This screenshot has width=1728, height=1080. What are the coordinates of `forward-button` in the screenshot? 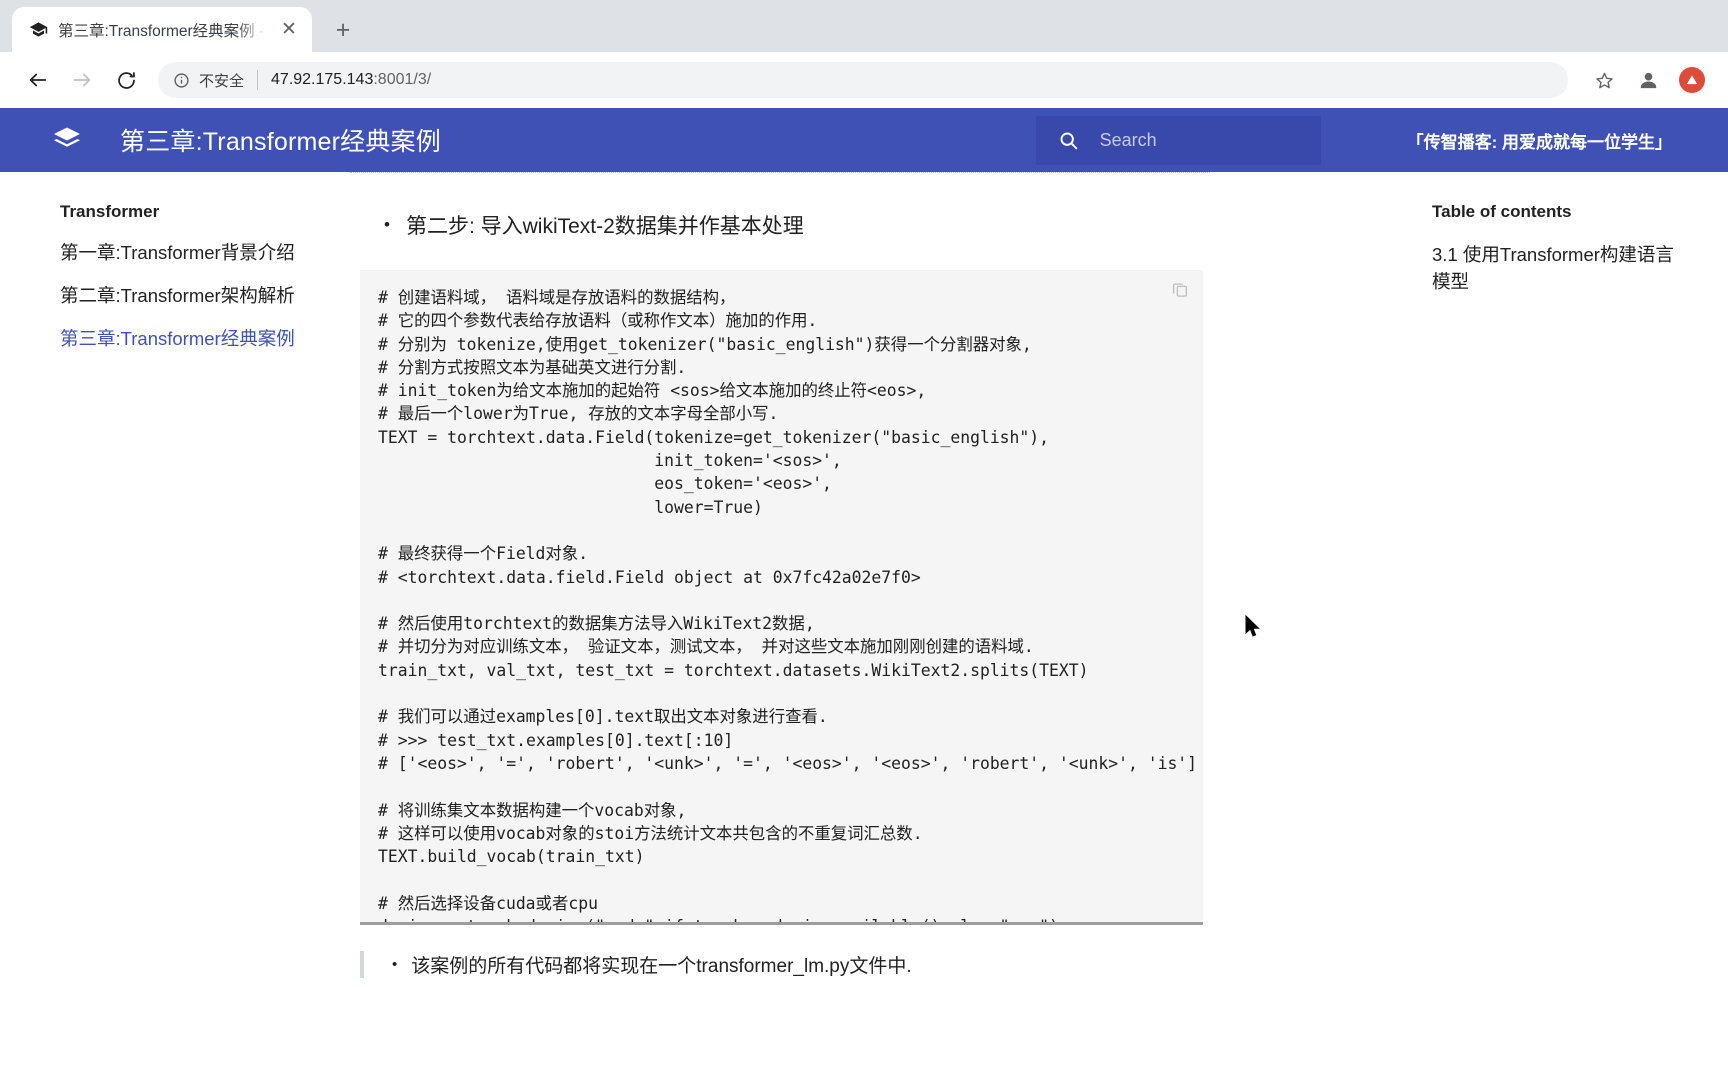 It's located at (82, 80).